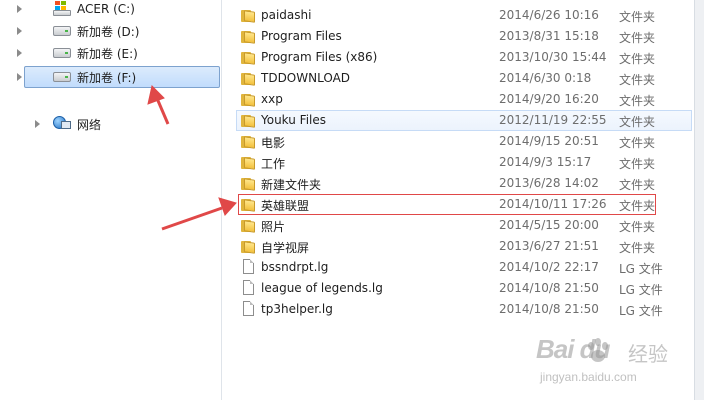 This screenshot has width=704, height=400. What do you see at coordinates (598, 350) in the screenshot?
I see `paw-icon` at bounding box center [598, 350].